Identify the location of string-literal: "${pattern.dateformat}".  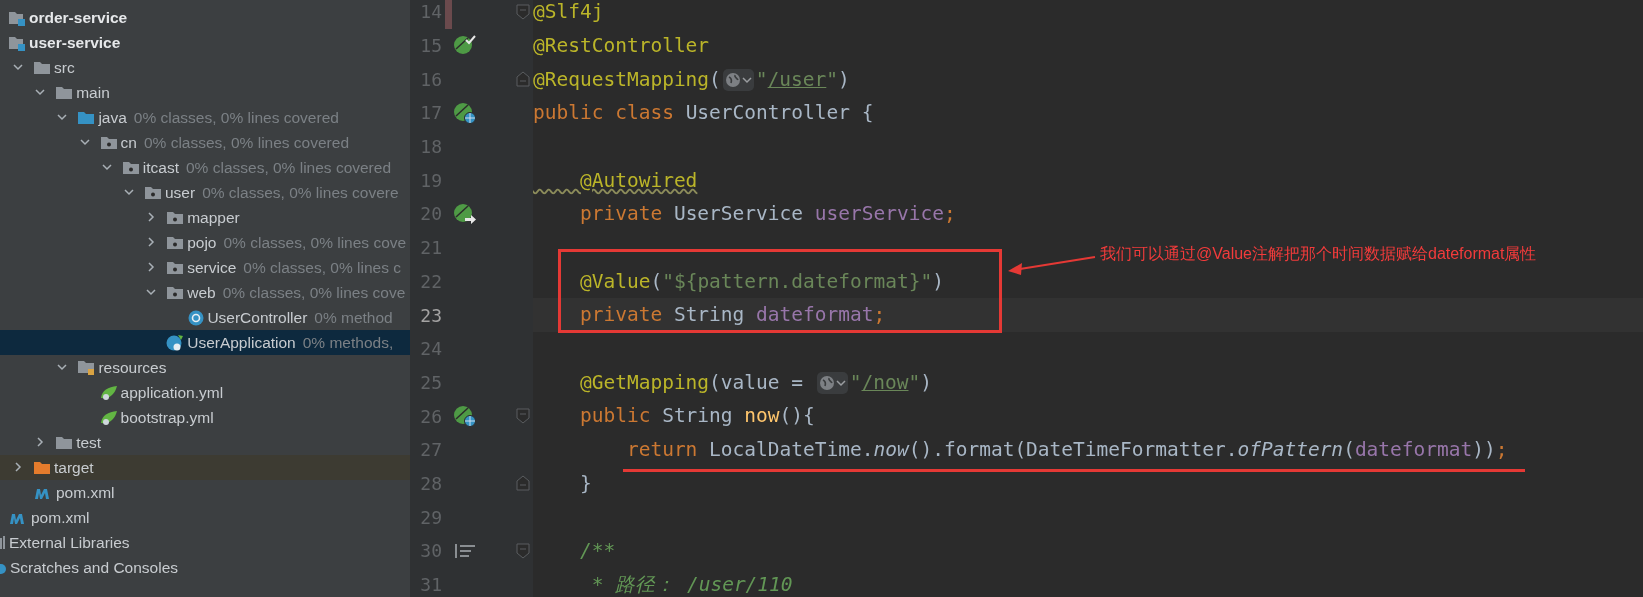
(797, 281).